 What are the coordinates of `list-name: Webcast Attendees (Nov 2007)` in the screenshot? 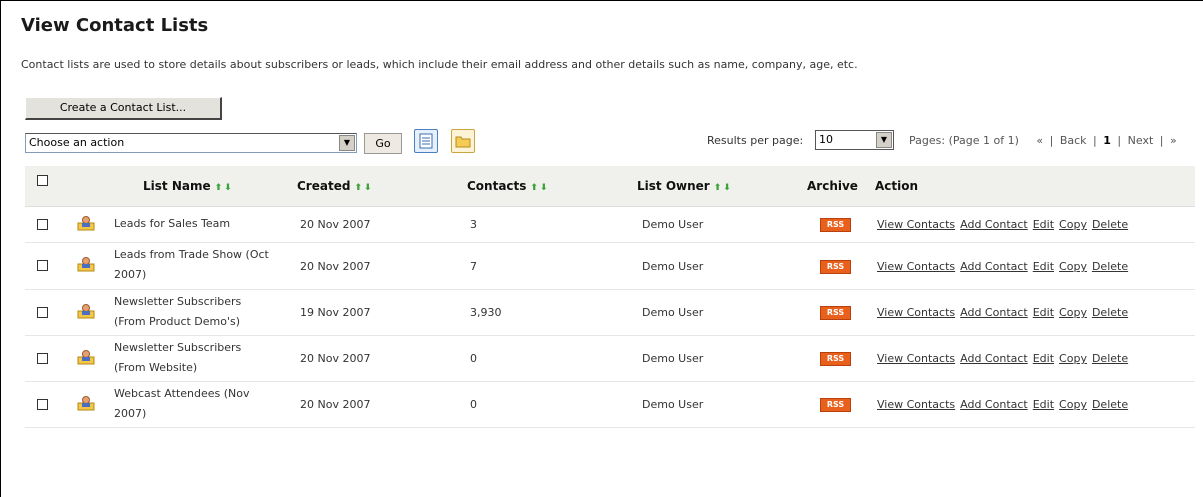 It's located at (182, 403).